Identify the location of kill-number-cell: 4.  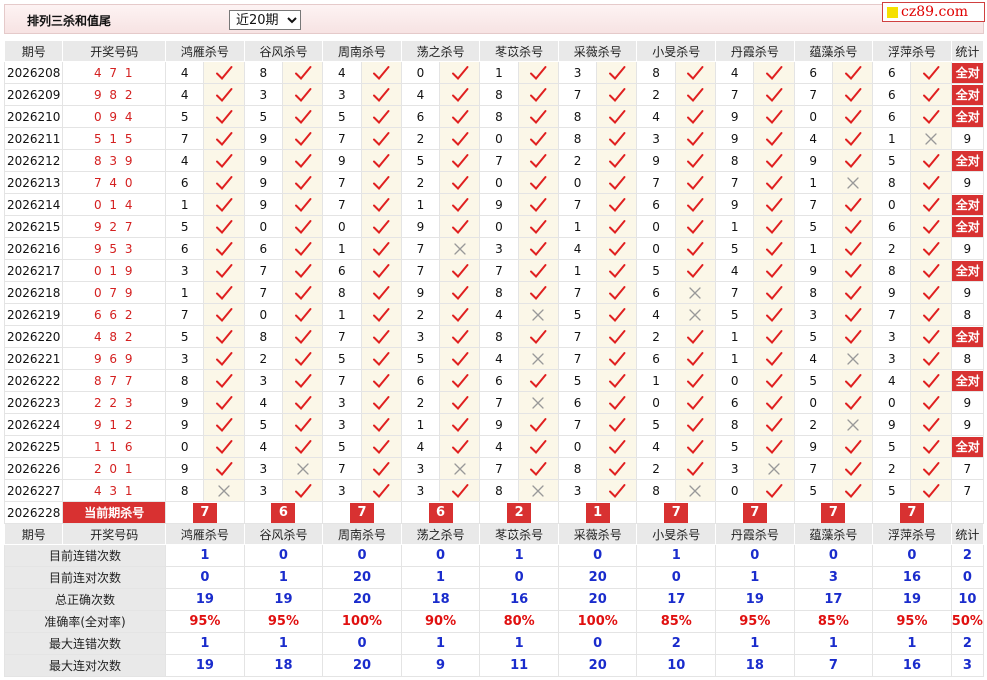
(499, 446).